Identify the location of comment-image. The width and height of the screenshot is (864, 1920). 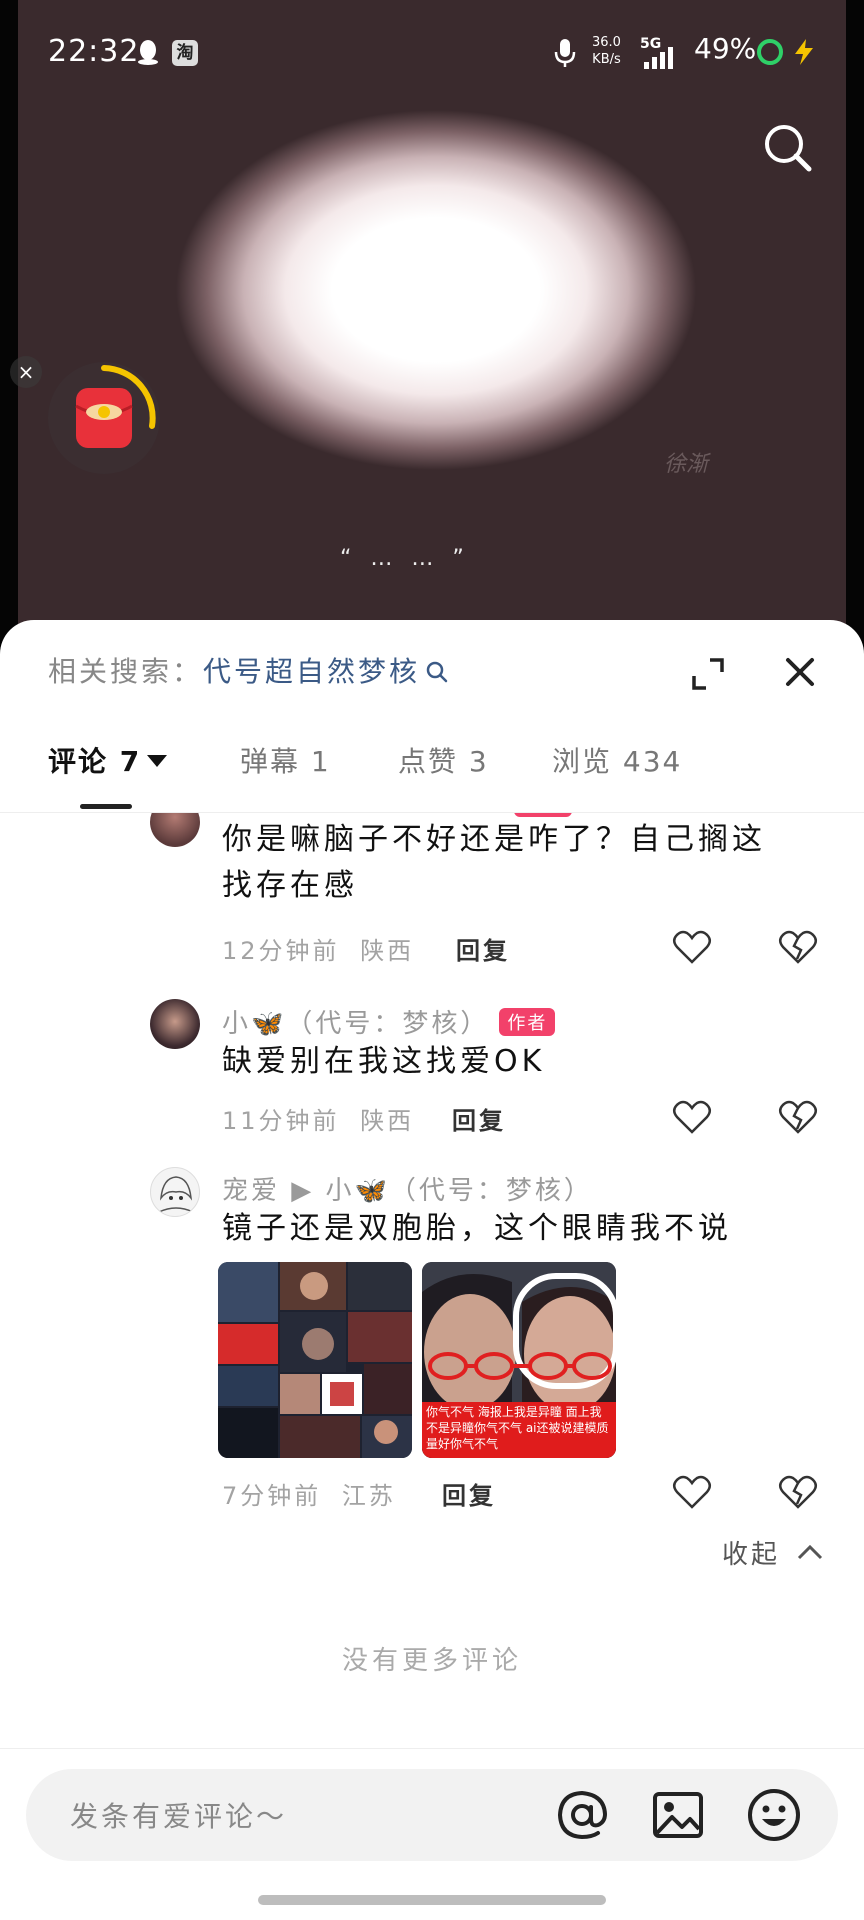
(315, 1360).